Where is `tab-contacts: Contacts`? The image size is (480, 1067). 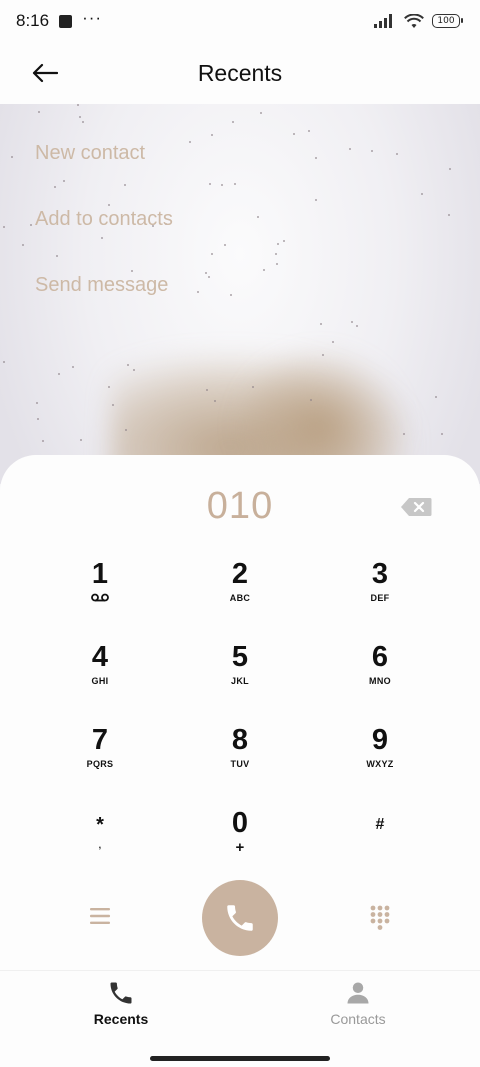 tab-contacts: Contacts is located at coordinates (358, 1003).